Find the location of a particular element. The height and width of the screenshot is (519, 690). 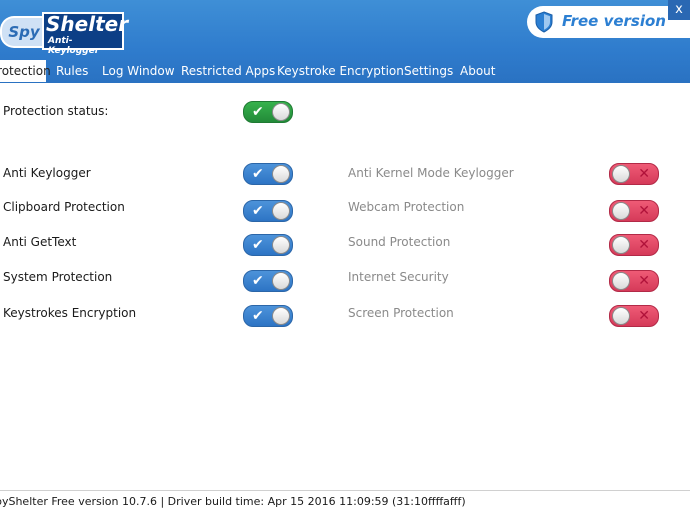

anti-gettext-label: Anti GetText is located at coordinates (40, 242).